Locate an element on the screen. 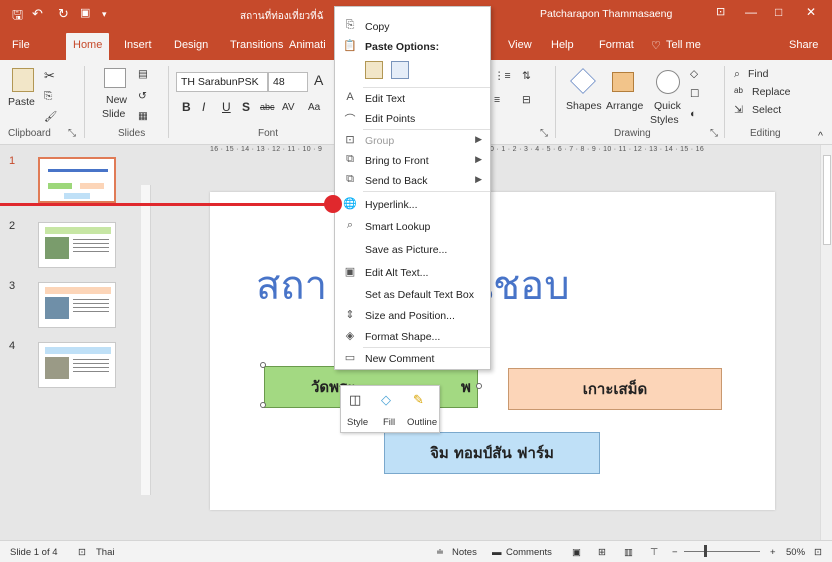 The height and width of the screenshot is (562, 832). slide-sorter-icon: ⊞ is located at coordinates (602, 552).